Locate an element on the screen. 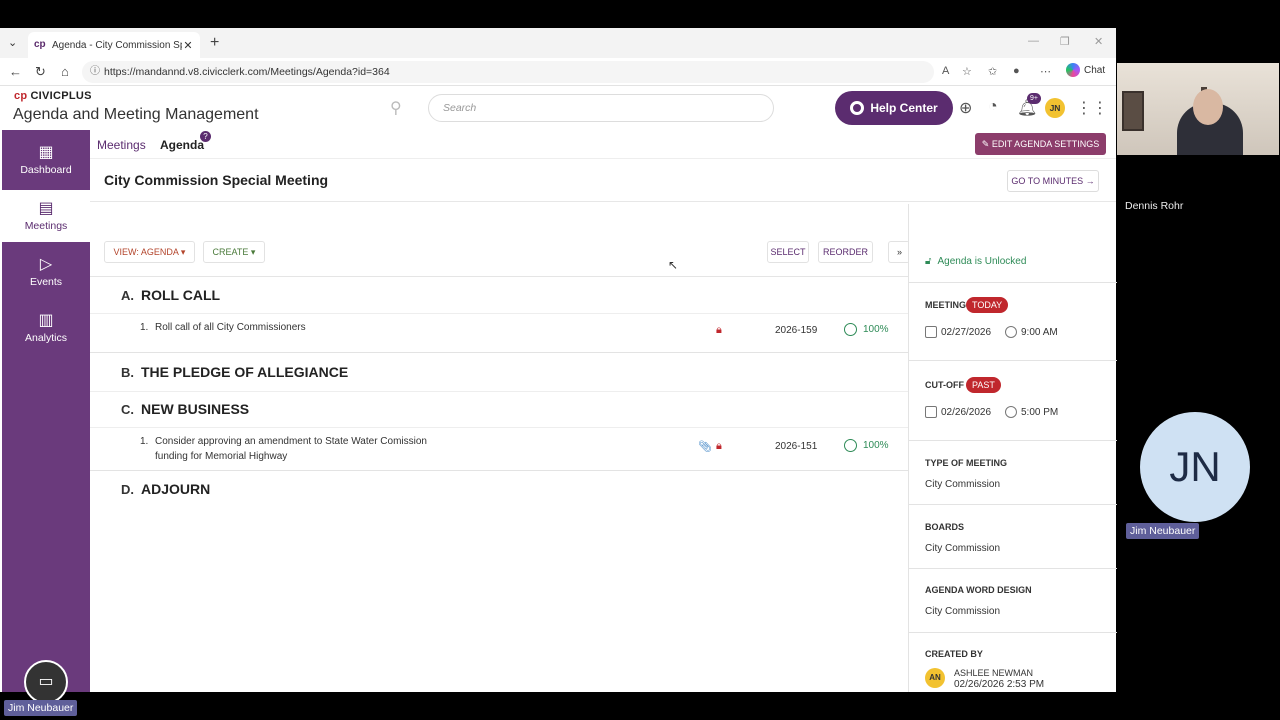 This screenshot has width=1280, height=720. attachment-icon: 📎︎ is located at coordinates (705, 446).